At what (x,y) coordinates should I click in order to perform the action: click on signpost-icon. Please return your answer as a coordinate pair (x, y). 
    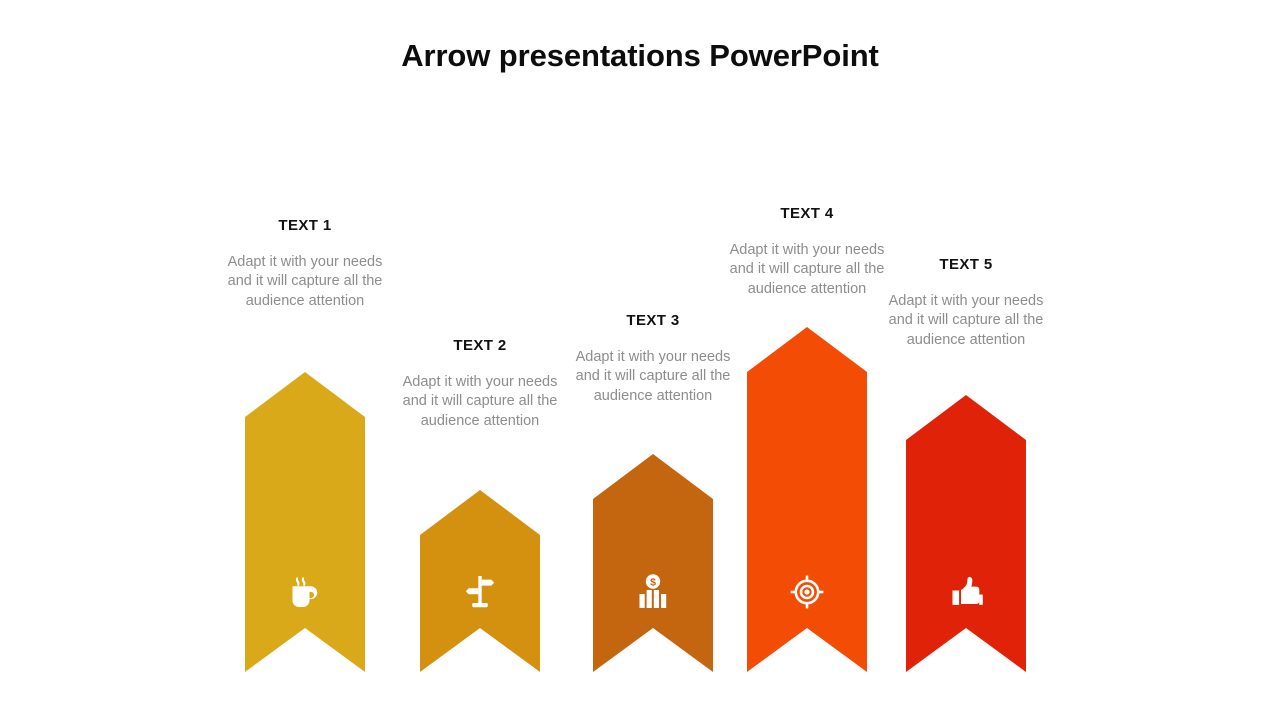
    Looking at the image, I should click on (480, 592).